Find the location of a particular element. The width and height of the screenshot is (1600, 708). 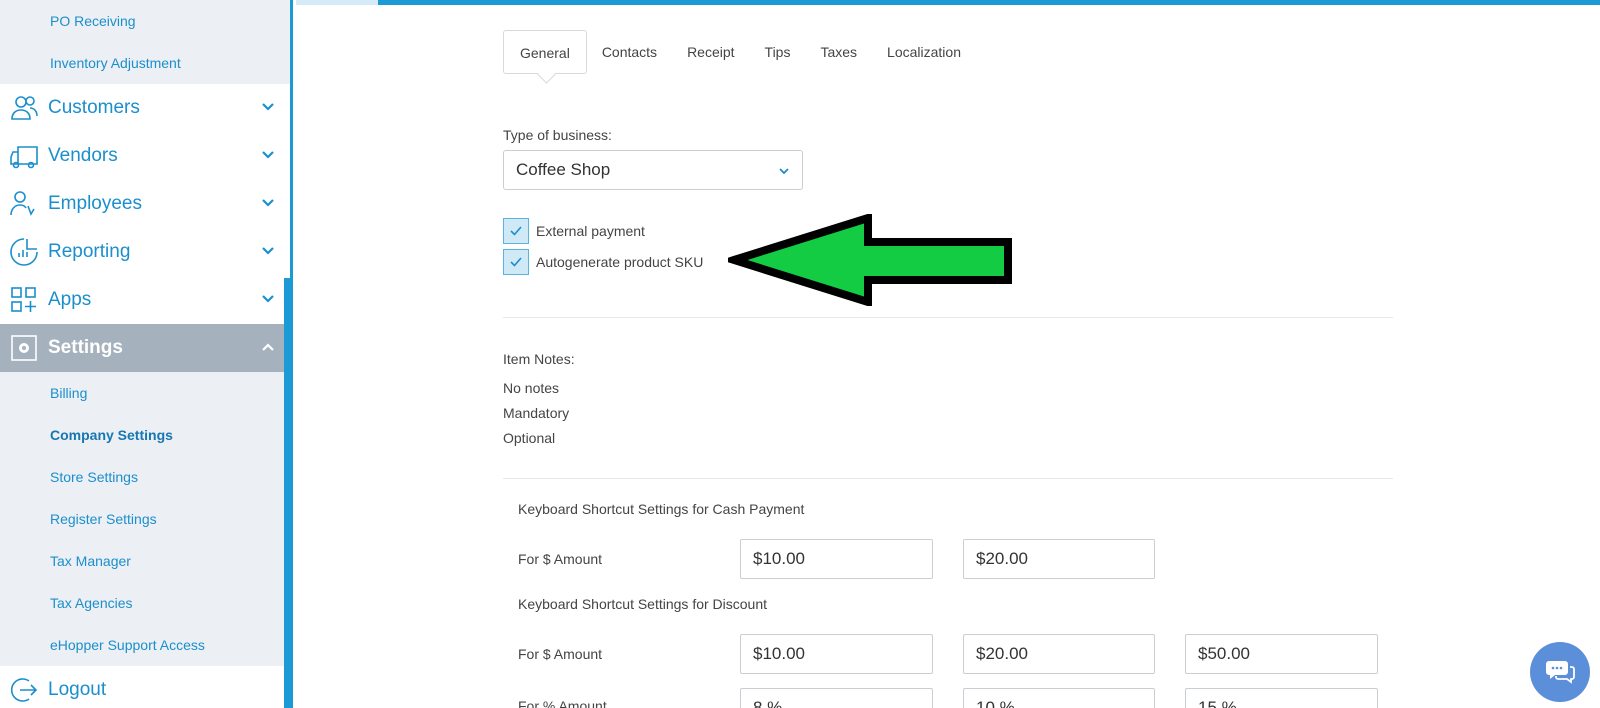

discount-percent-input-2: 10 % is located at coordinates (1059, 698).